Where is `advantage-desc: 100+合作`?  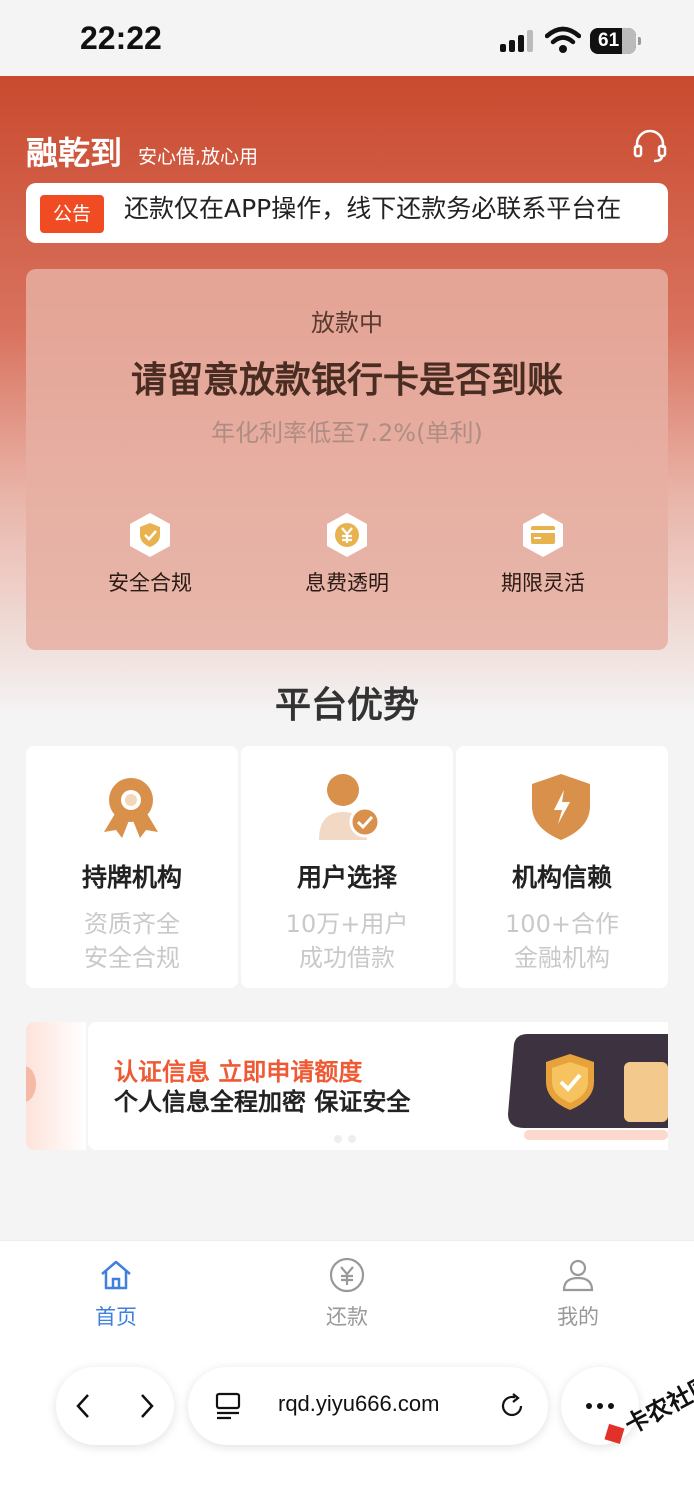 advantage-desc: 100+合作 is located at coordinates (562, 924).